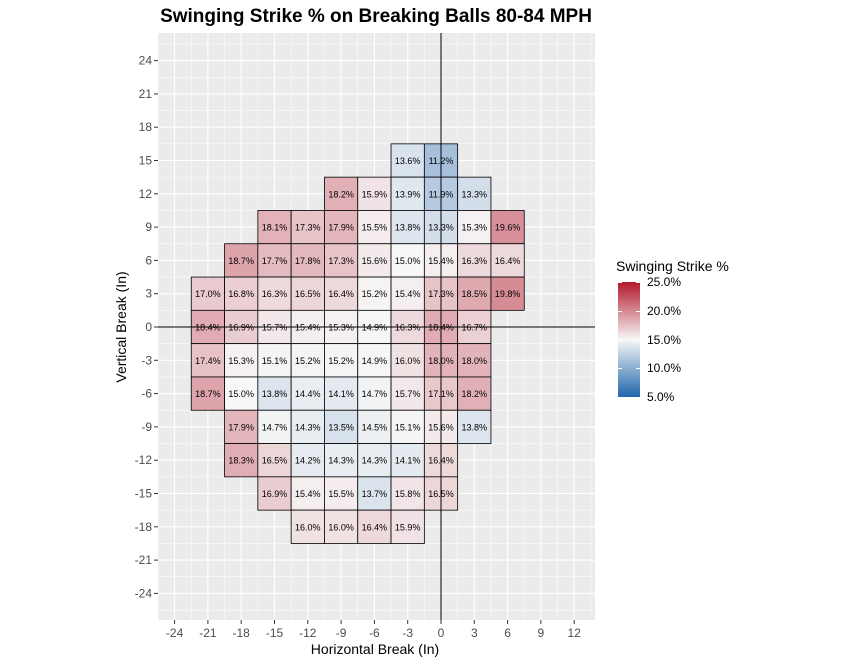 This screenshot has height=664, width=856. Describe the element at coordinates (407, 493) in the screenshot. I see `heatmap-cell: 15.8%` at that location.